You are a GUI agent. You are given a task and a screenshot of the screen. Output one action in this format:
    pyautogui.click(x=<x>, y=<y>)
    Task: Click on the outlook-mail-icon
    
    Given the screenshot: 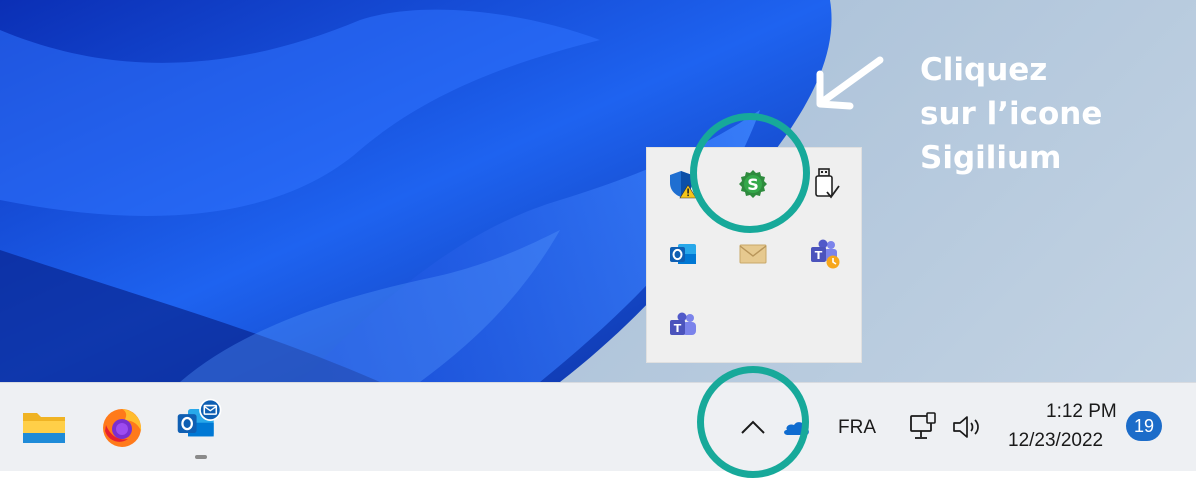 What is the action you would take?
    pyautogui.click(x=200, y=421)
    